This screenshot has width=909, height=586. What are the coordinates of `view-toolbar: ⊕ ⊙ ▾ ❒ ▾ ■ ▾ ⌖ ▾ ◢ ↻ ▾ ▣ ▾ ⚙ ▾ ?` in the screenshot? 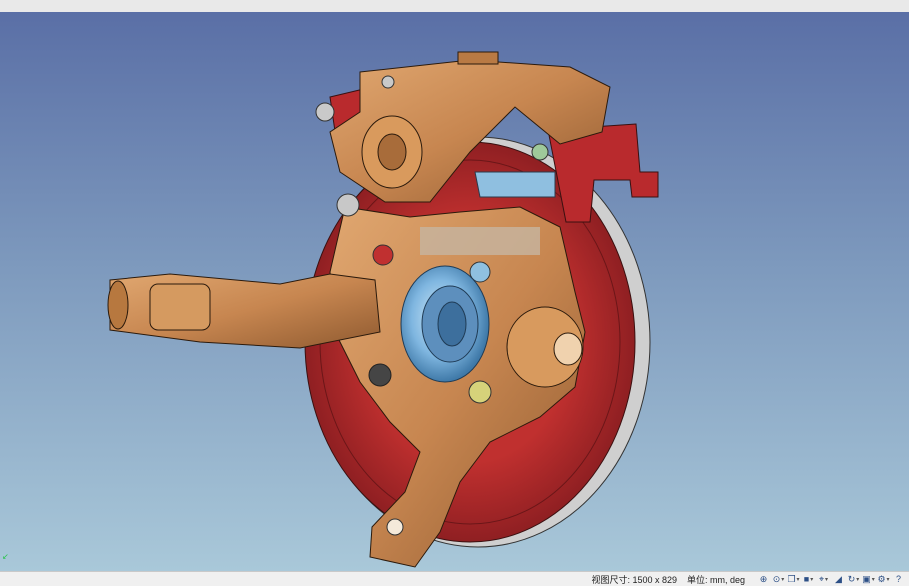 It's located at (830, 579).